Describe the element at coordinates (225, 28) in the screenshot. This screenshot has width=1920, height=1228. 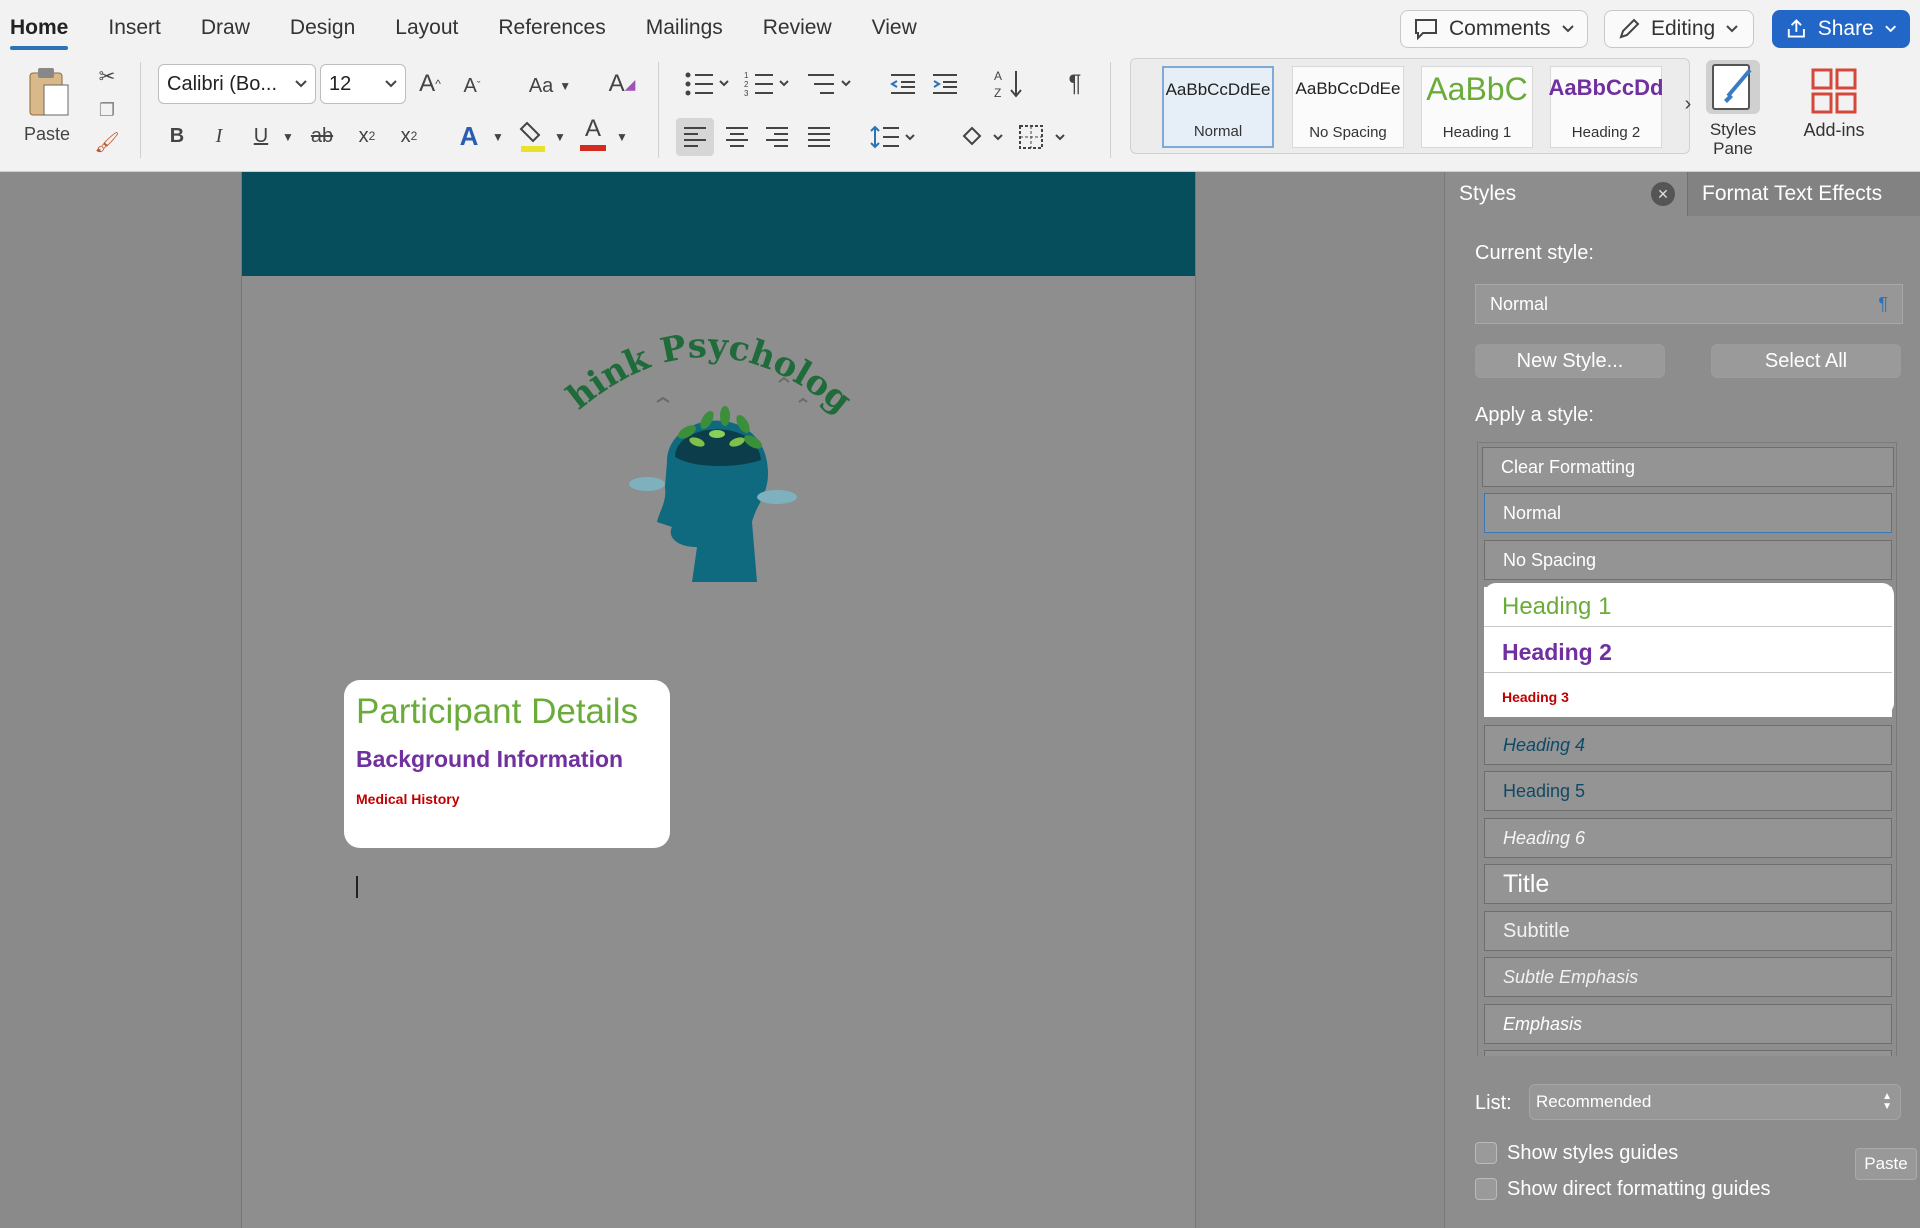
I see `tab-draw: Draw` at that location.